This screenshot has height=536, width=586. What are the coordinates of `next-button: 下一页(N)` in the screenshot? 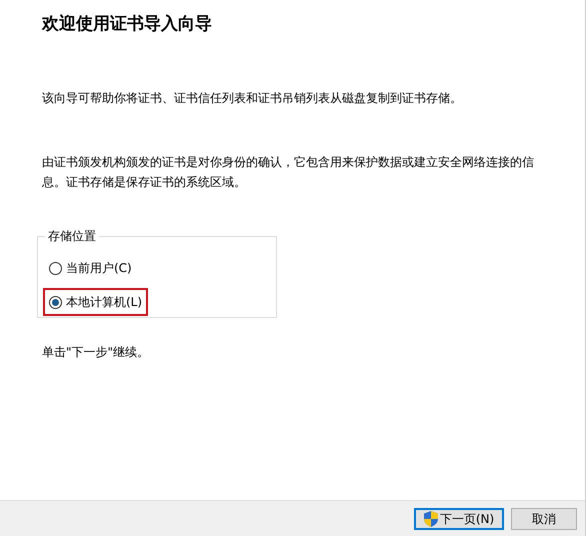 It's located at (459, 519).